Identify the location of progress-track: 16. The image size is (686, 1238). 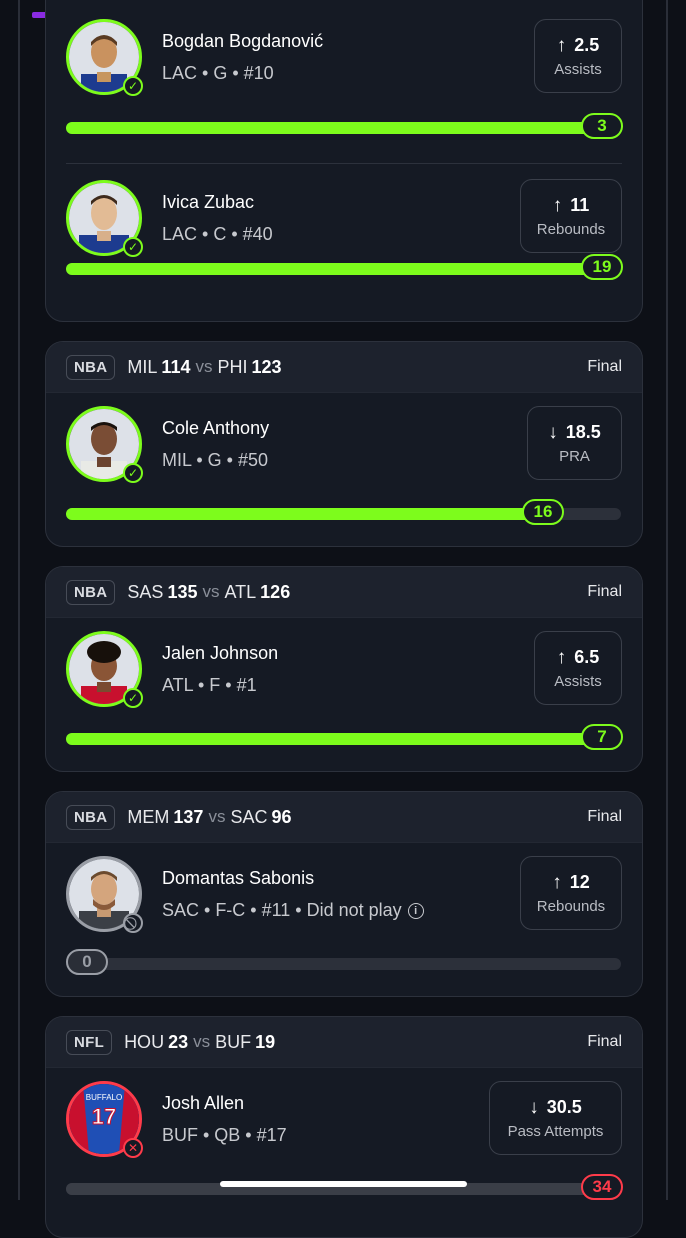
(343, 512).